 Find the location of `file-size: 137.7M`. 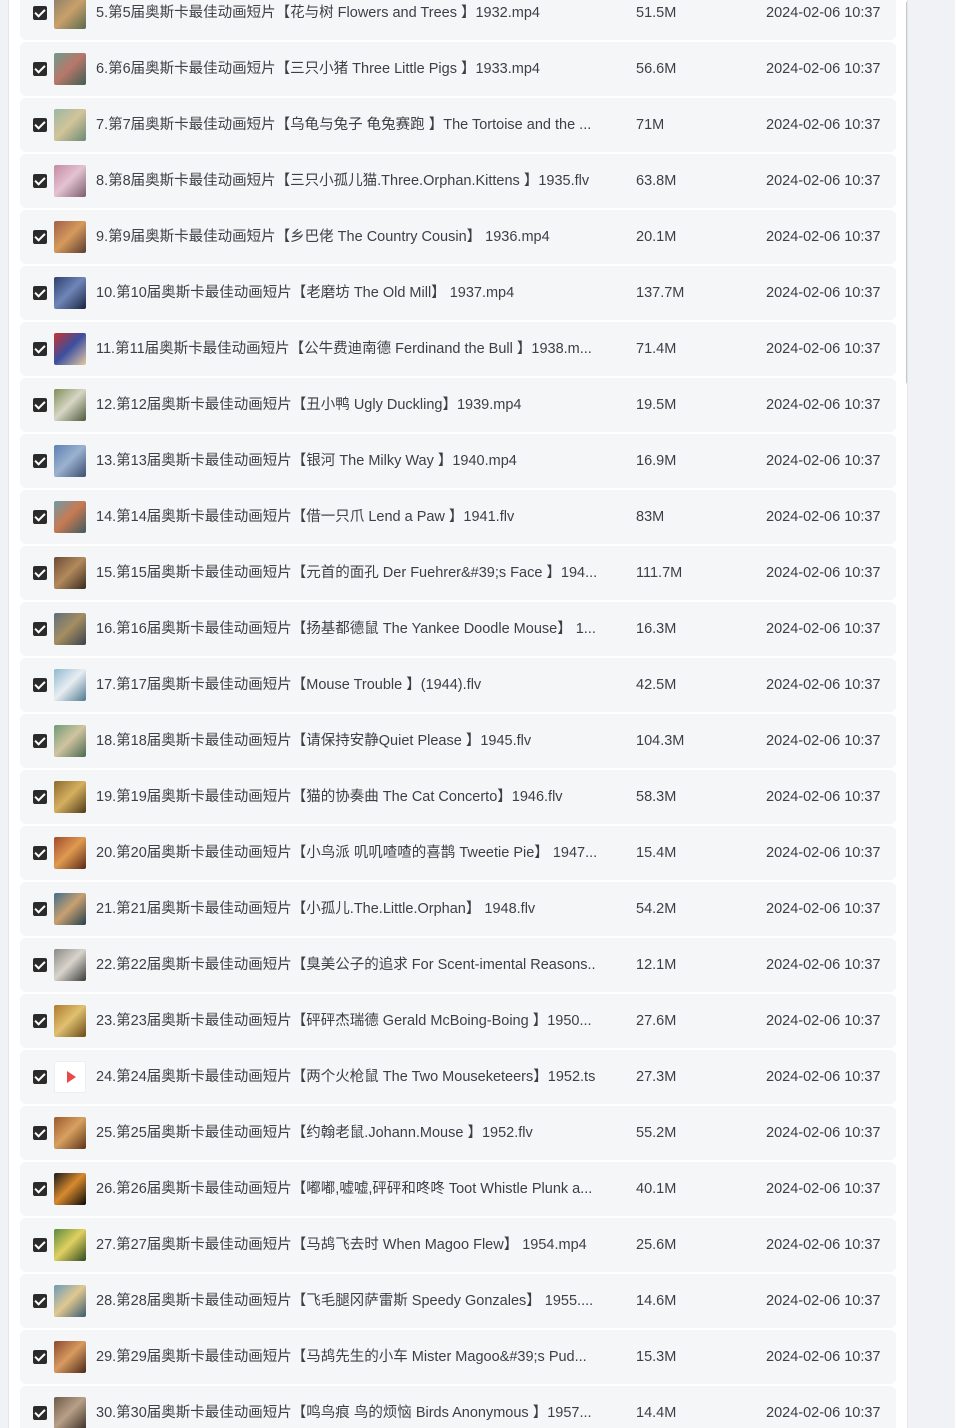

file-size: 137.7M is located at coordinates (660, 293).